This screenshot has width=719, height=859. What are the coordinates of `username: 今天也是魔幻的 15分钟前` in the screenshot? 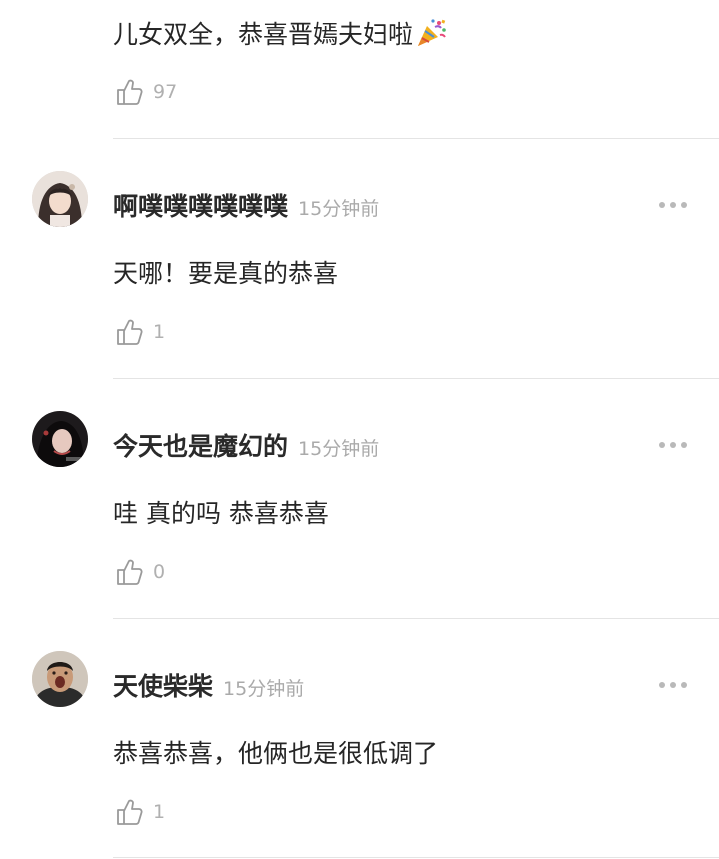 It's located at (246, 448).